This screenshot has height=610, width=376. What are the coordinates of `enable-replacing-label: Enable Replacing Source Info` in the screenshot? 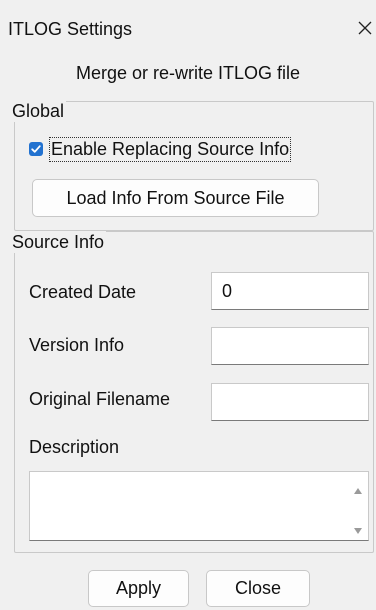 It's located at (170, 149).